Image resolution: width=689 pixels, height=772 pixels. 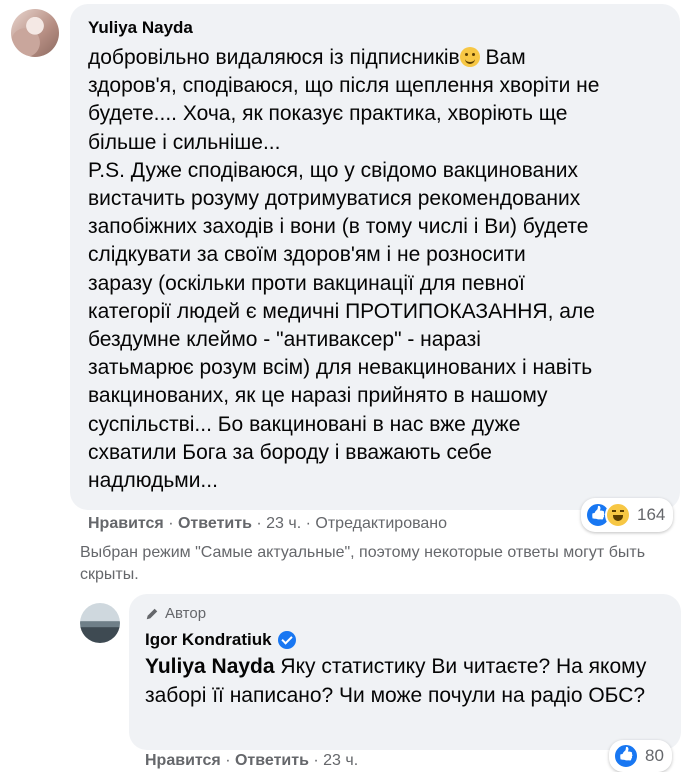 I want to click on timestamp-link: 23 ч., so click(x=283, y=523).